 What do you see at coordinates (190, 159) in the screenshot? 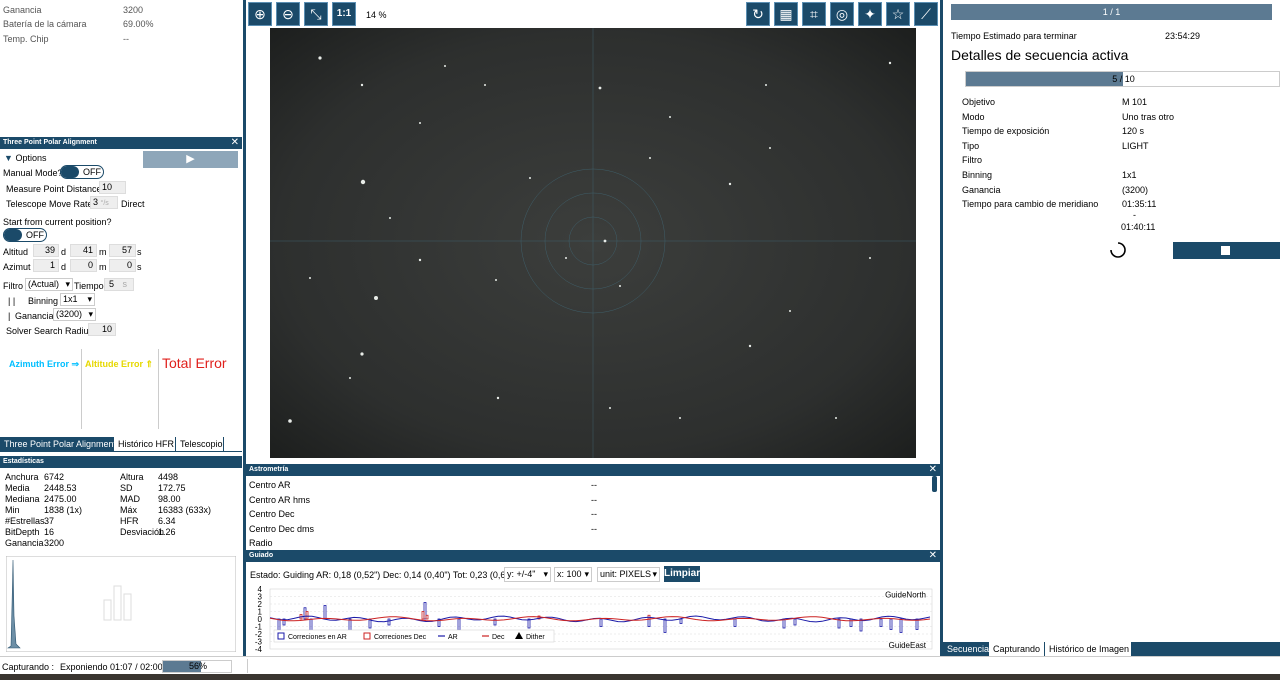
I see `start-button: ▶` at bounding box center [190, 159].